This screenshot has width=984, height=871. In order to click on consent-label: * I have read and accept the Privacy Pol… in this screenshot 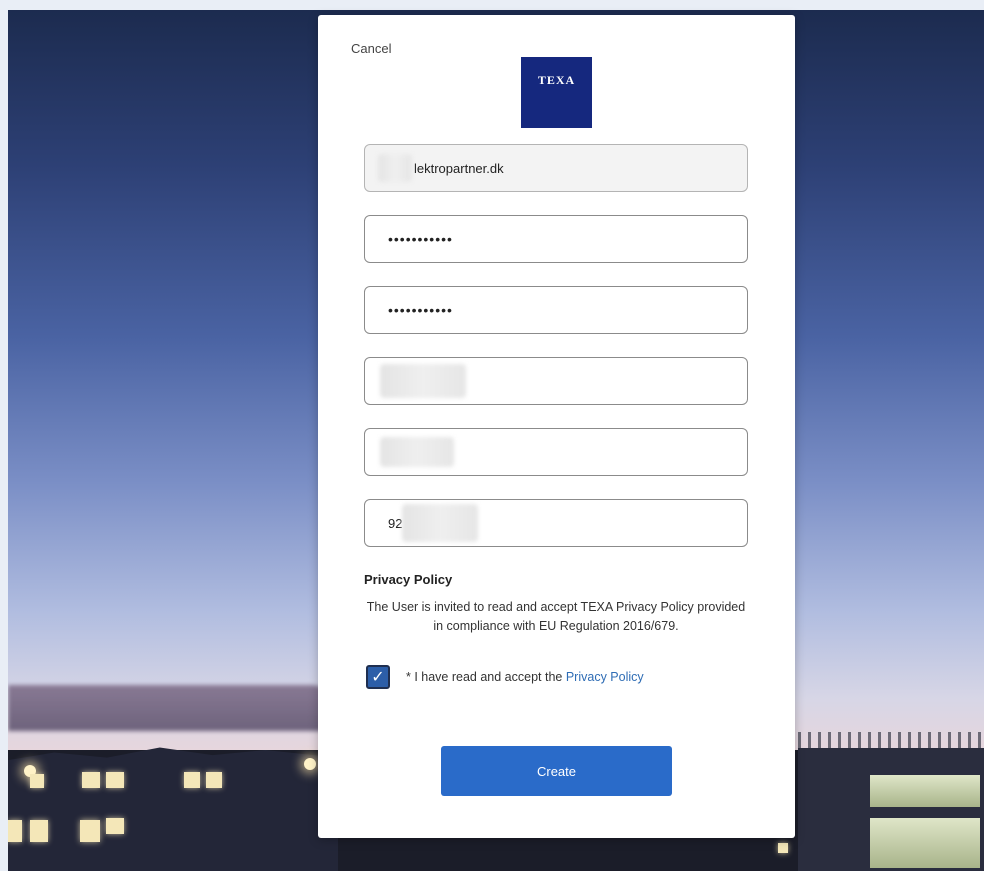, I will do `click(525, 677)`.